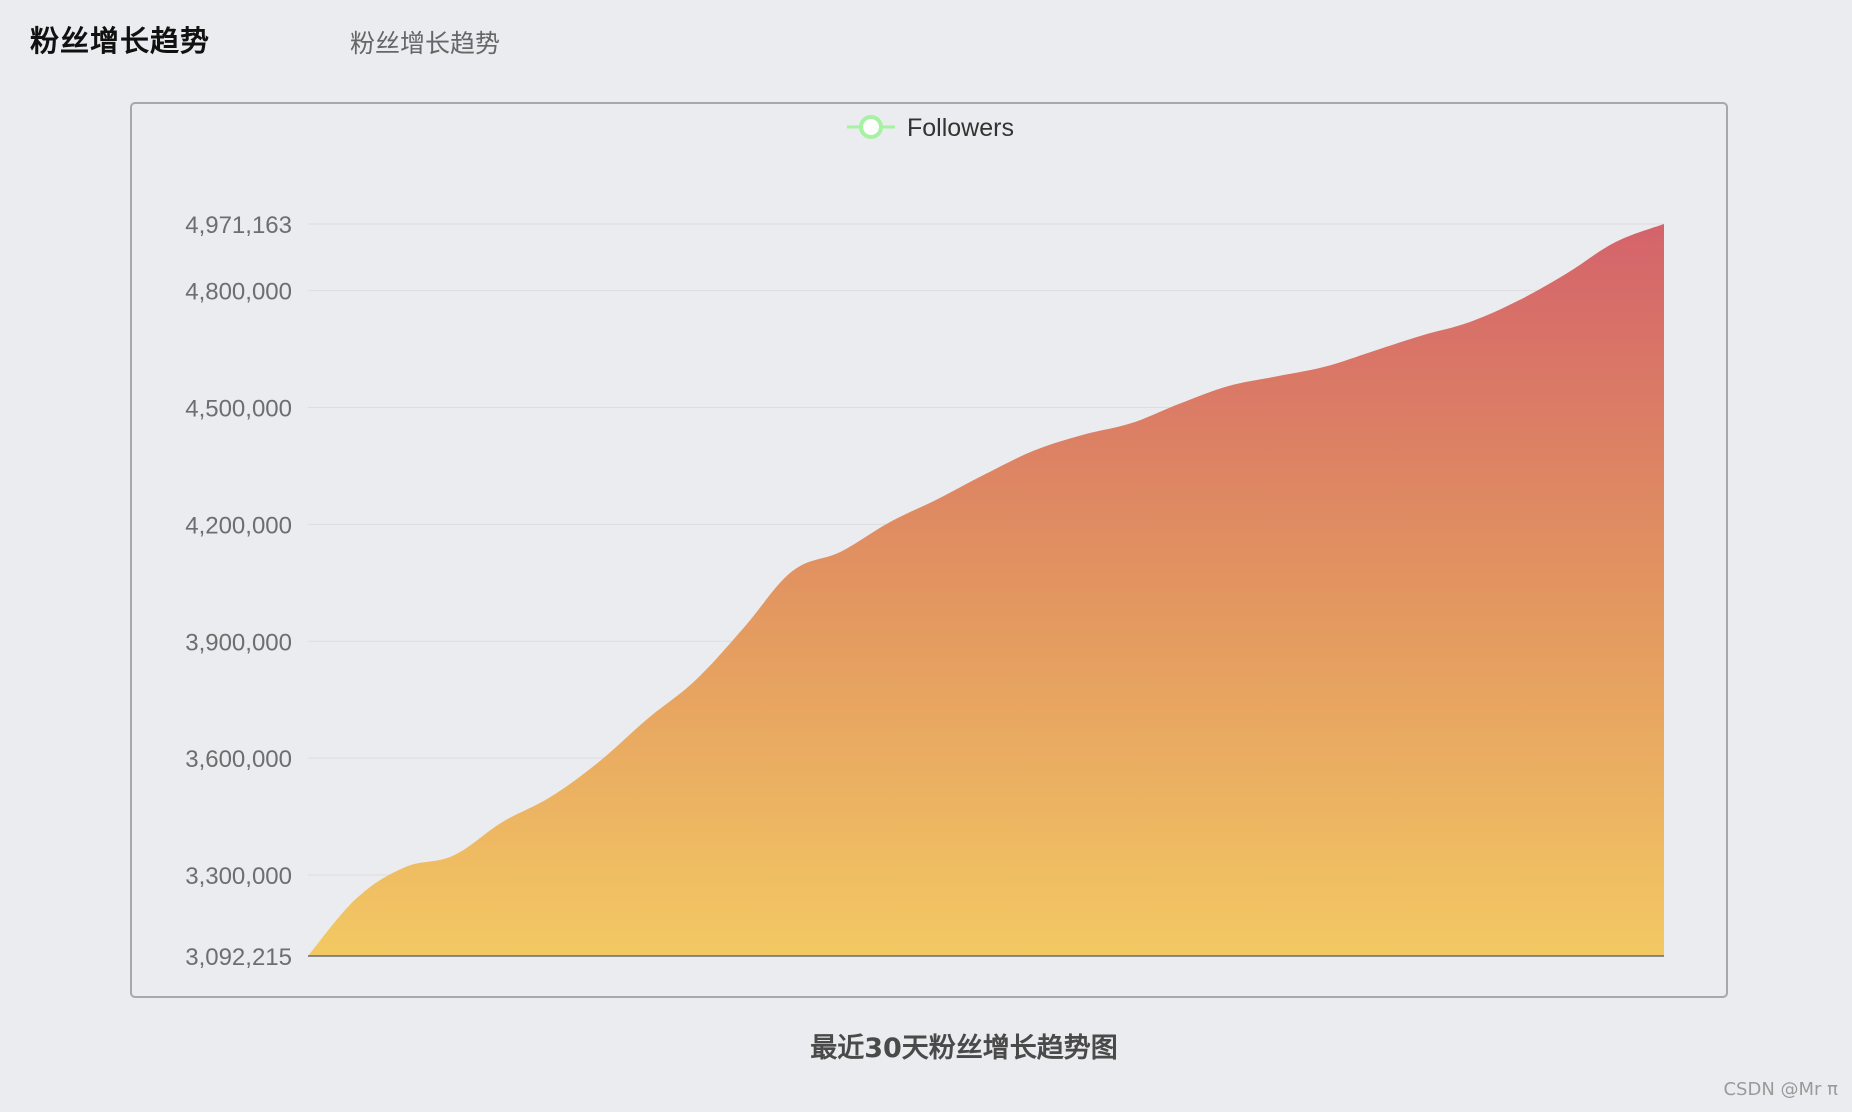 The image size is (1852, 1112). Describe the element at coordinates (238, 876) in the screenshot. I see `y-tick-label: 3,300,000` at that location.